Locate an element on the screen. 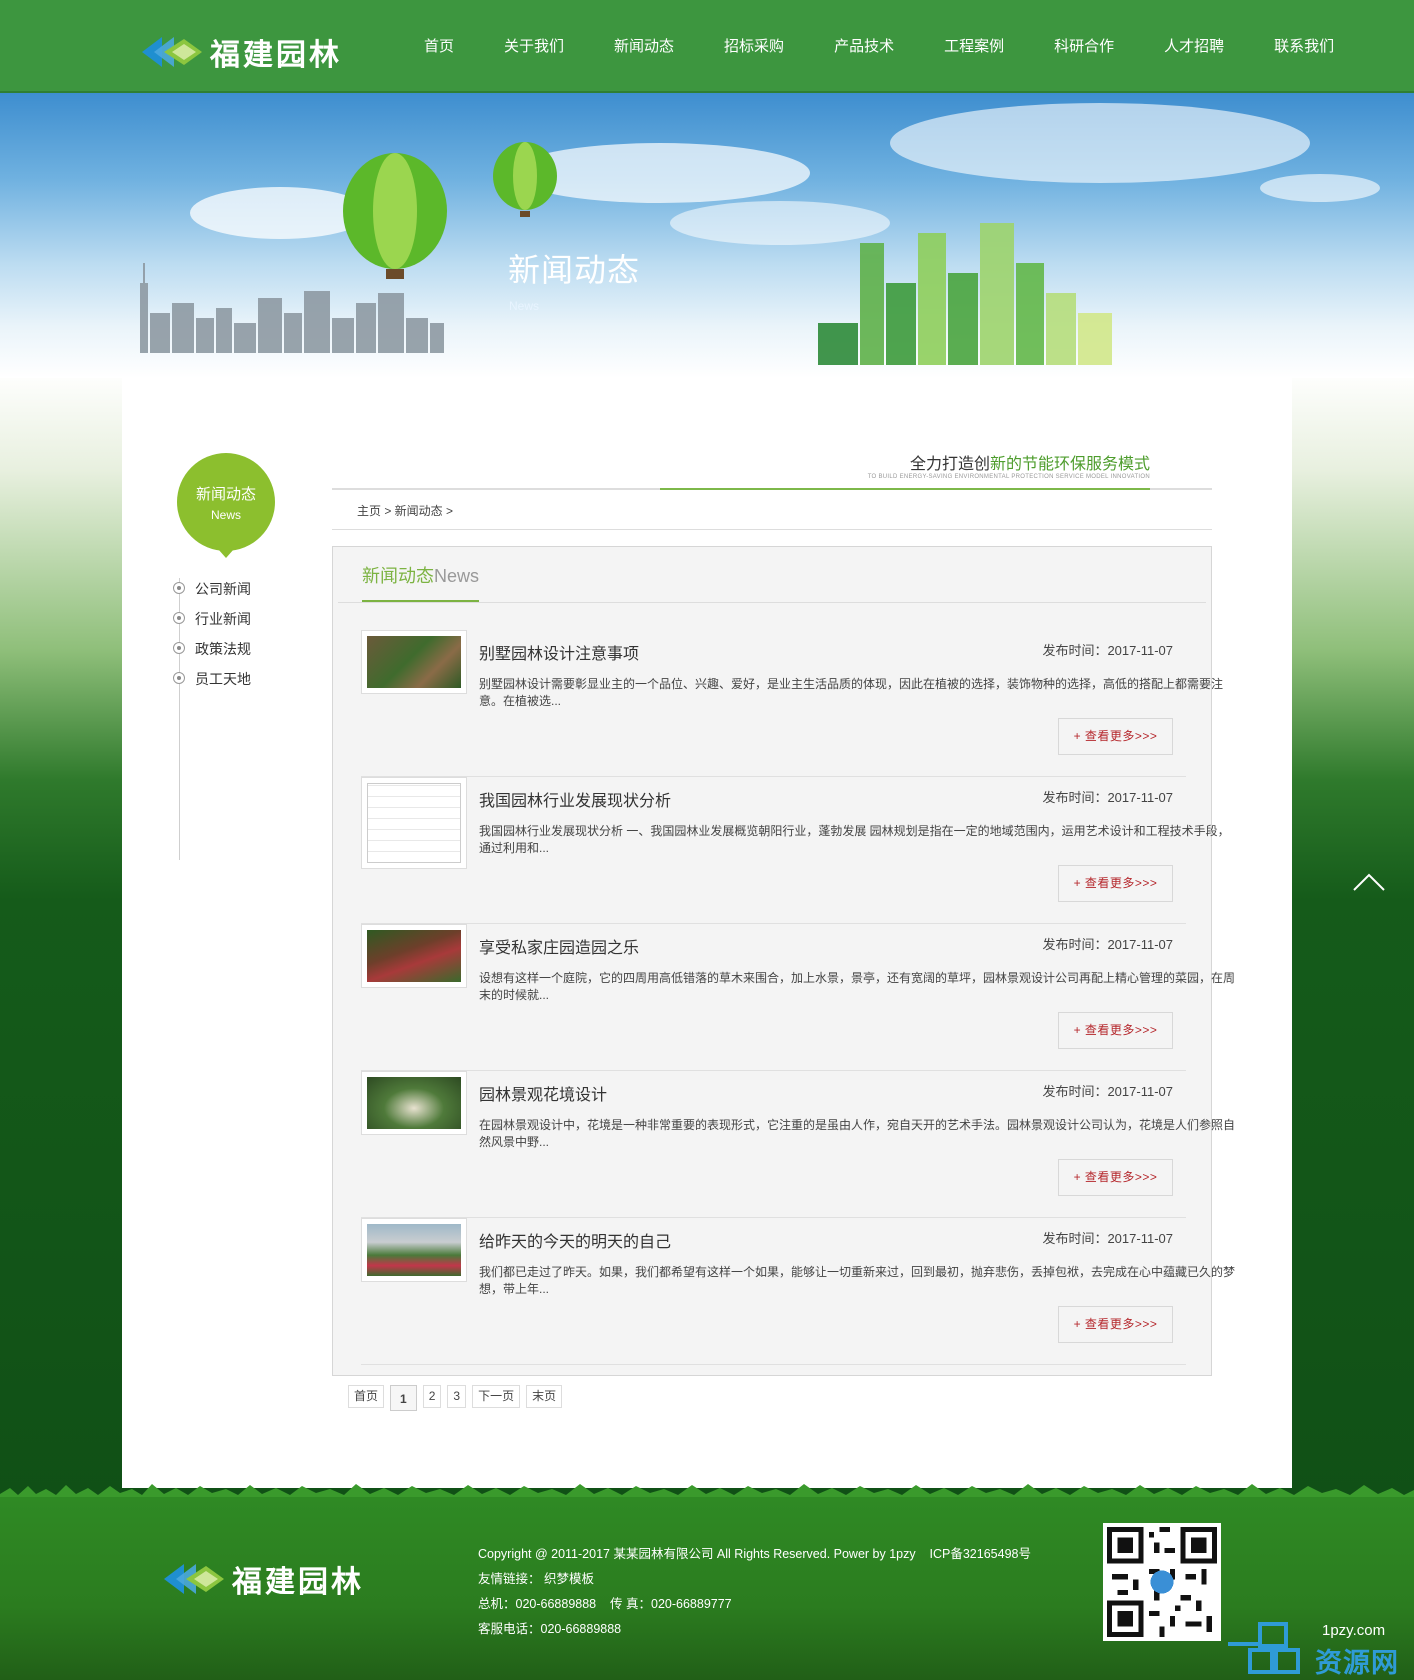  sidebar-title: 新闻动态 is located at coordinates (225, 494).